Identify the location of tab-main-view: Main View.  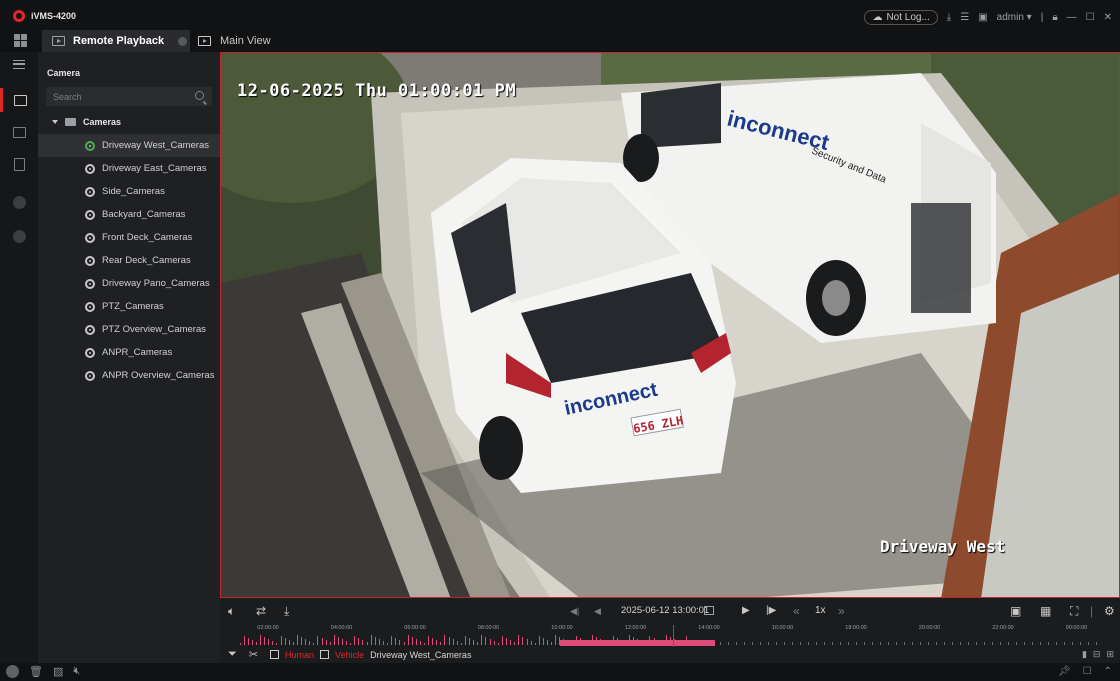
(234, 41).